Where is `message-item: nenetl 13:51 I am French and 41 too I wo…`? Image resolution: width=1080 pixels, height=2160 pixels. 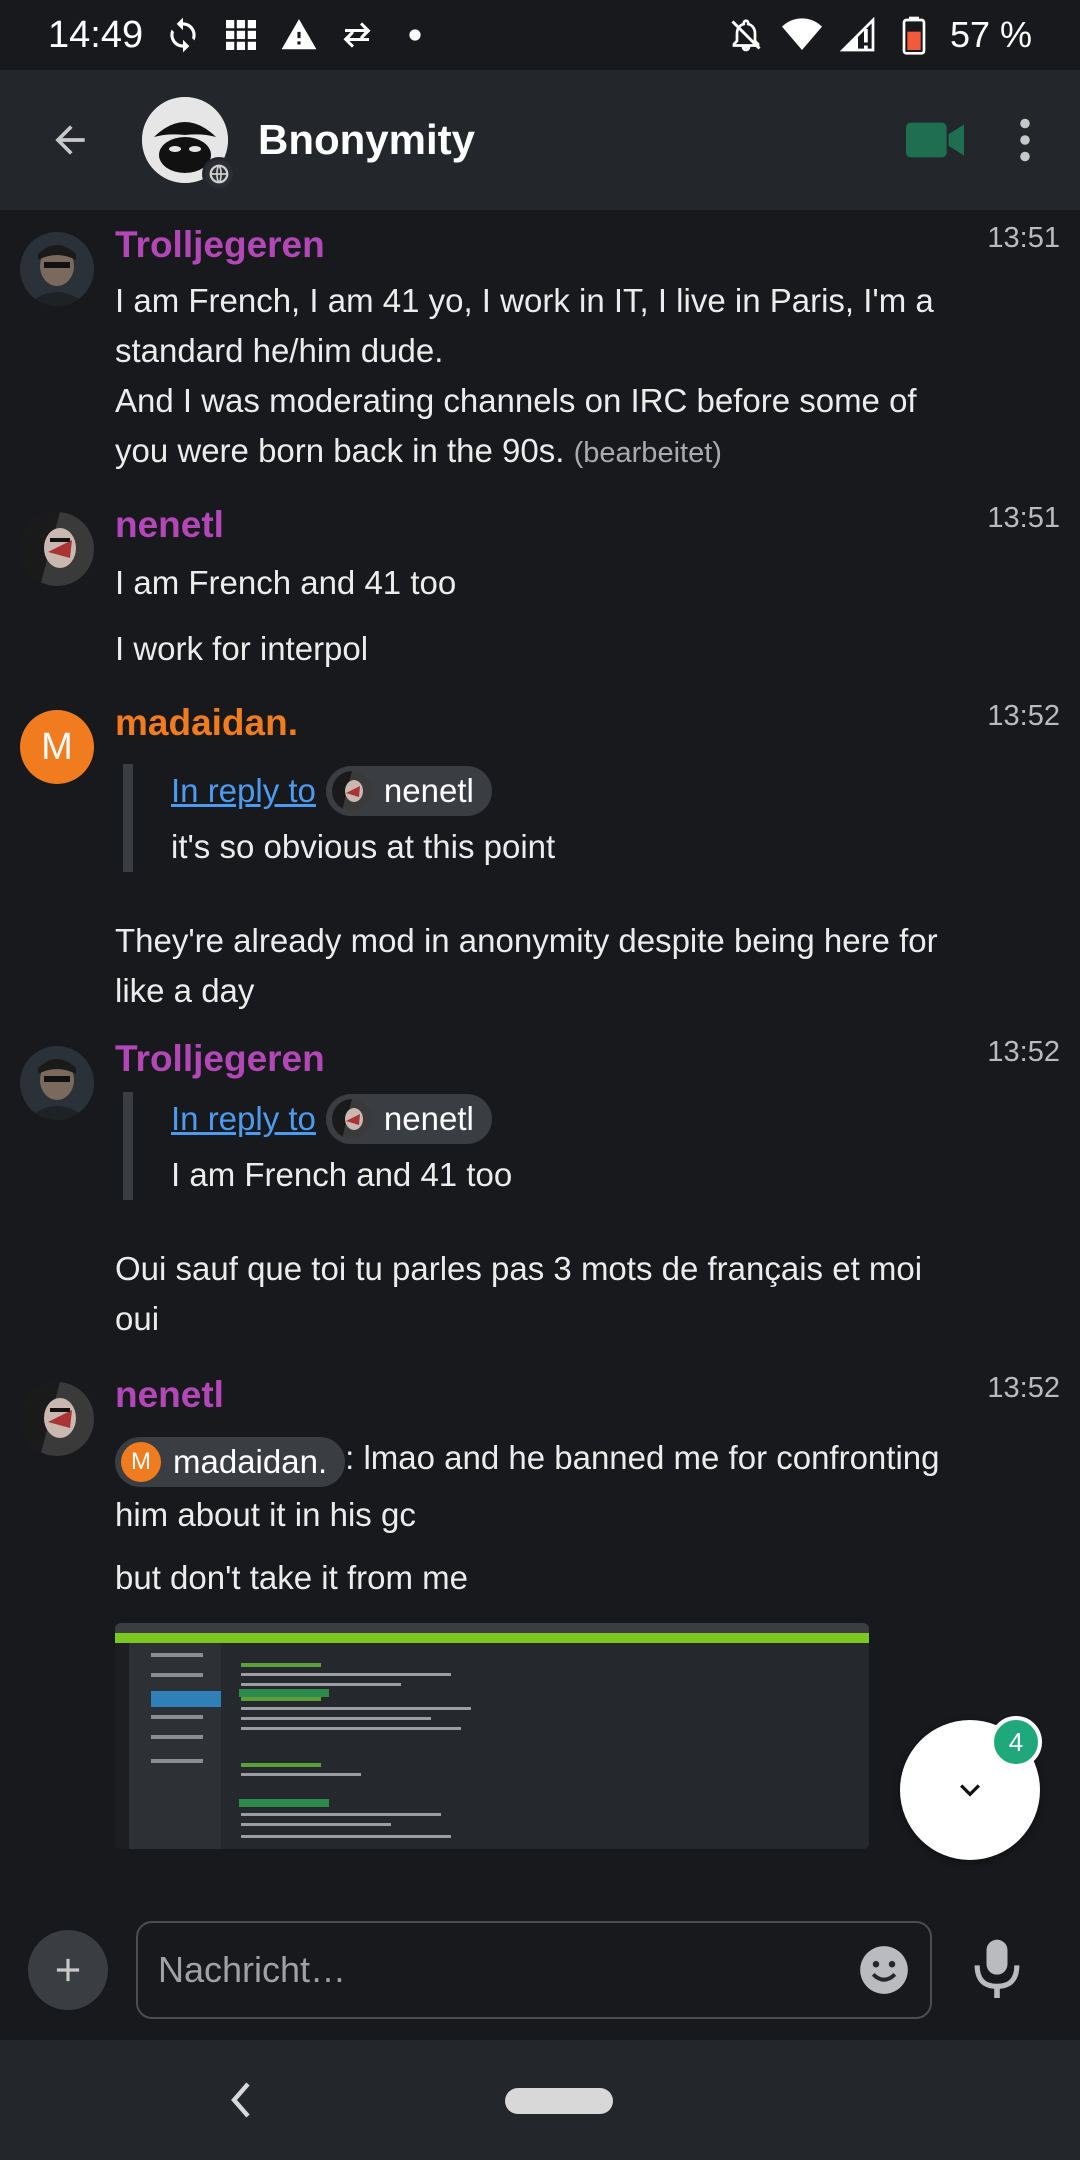 message-item: nenetl 13:51 I am French and 41 too I wo… is located at coordinates (540, 587).